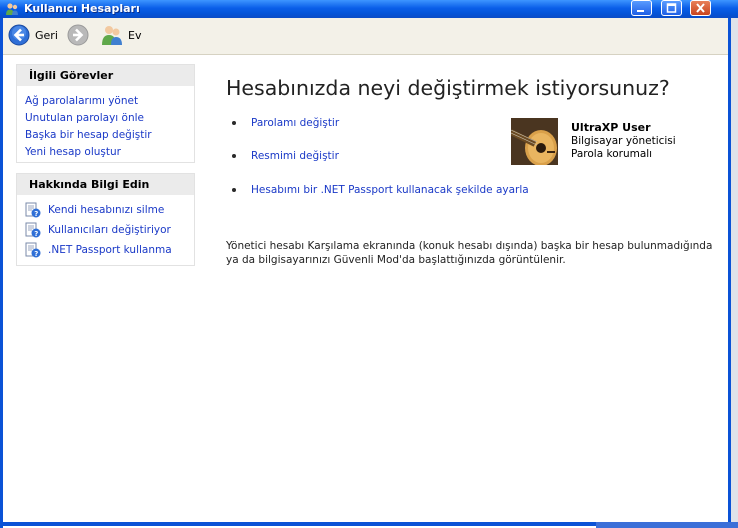 This screenshot has height=528, width=738. What do you see at coordinates (19, 35) in the screenshot?
I see `back-arrow-icon` at bounding box center [19, 35].